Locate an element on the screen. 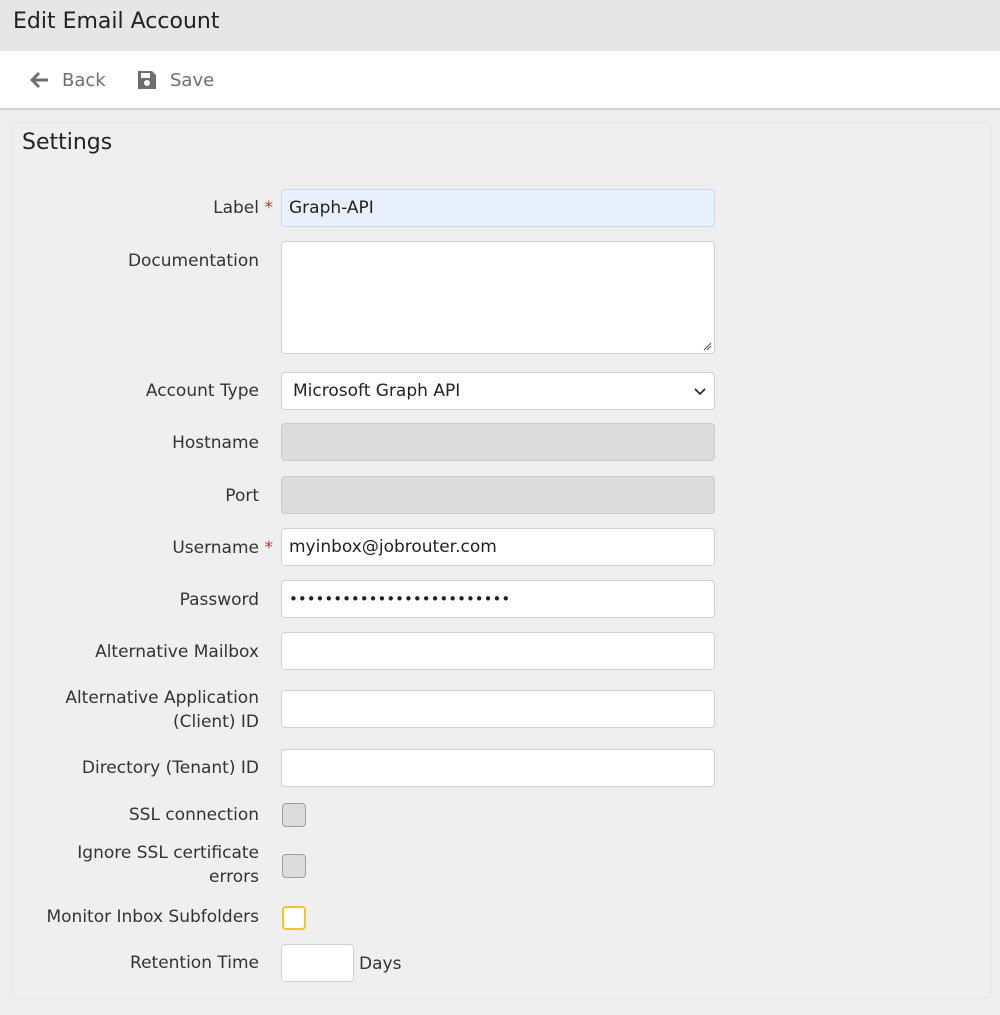 The height and width of the screenshot is (1015, 1000). port-input is located at coordinates (498, 495).